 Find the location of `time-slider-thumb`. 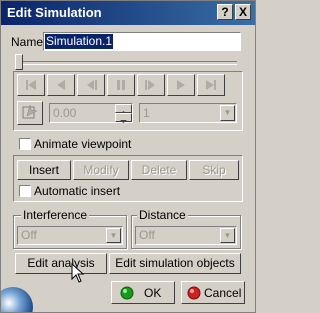

time-slider-thumb is located at coordinates (19, 62).